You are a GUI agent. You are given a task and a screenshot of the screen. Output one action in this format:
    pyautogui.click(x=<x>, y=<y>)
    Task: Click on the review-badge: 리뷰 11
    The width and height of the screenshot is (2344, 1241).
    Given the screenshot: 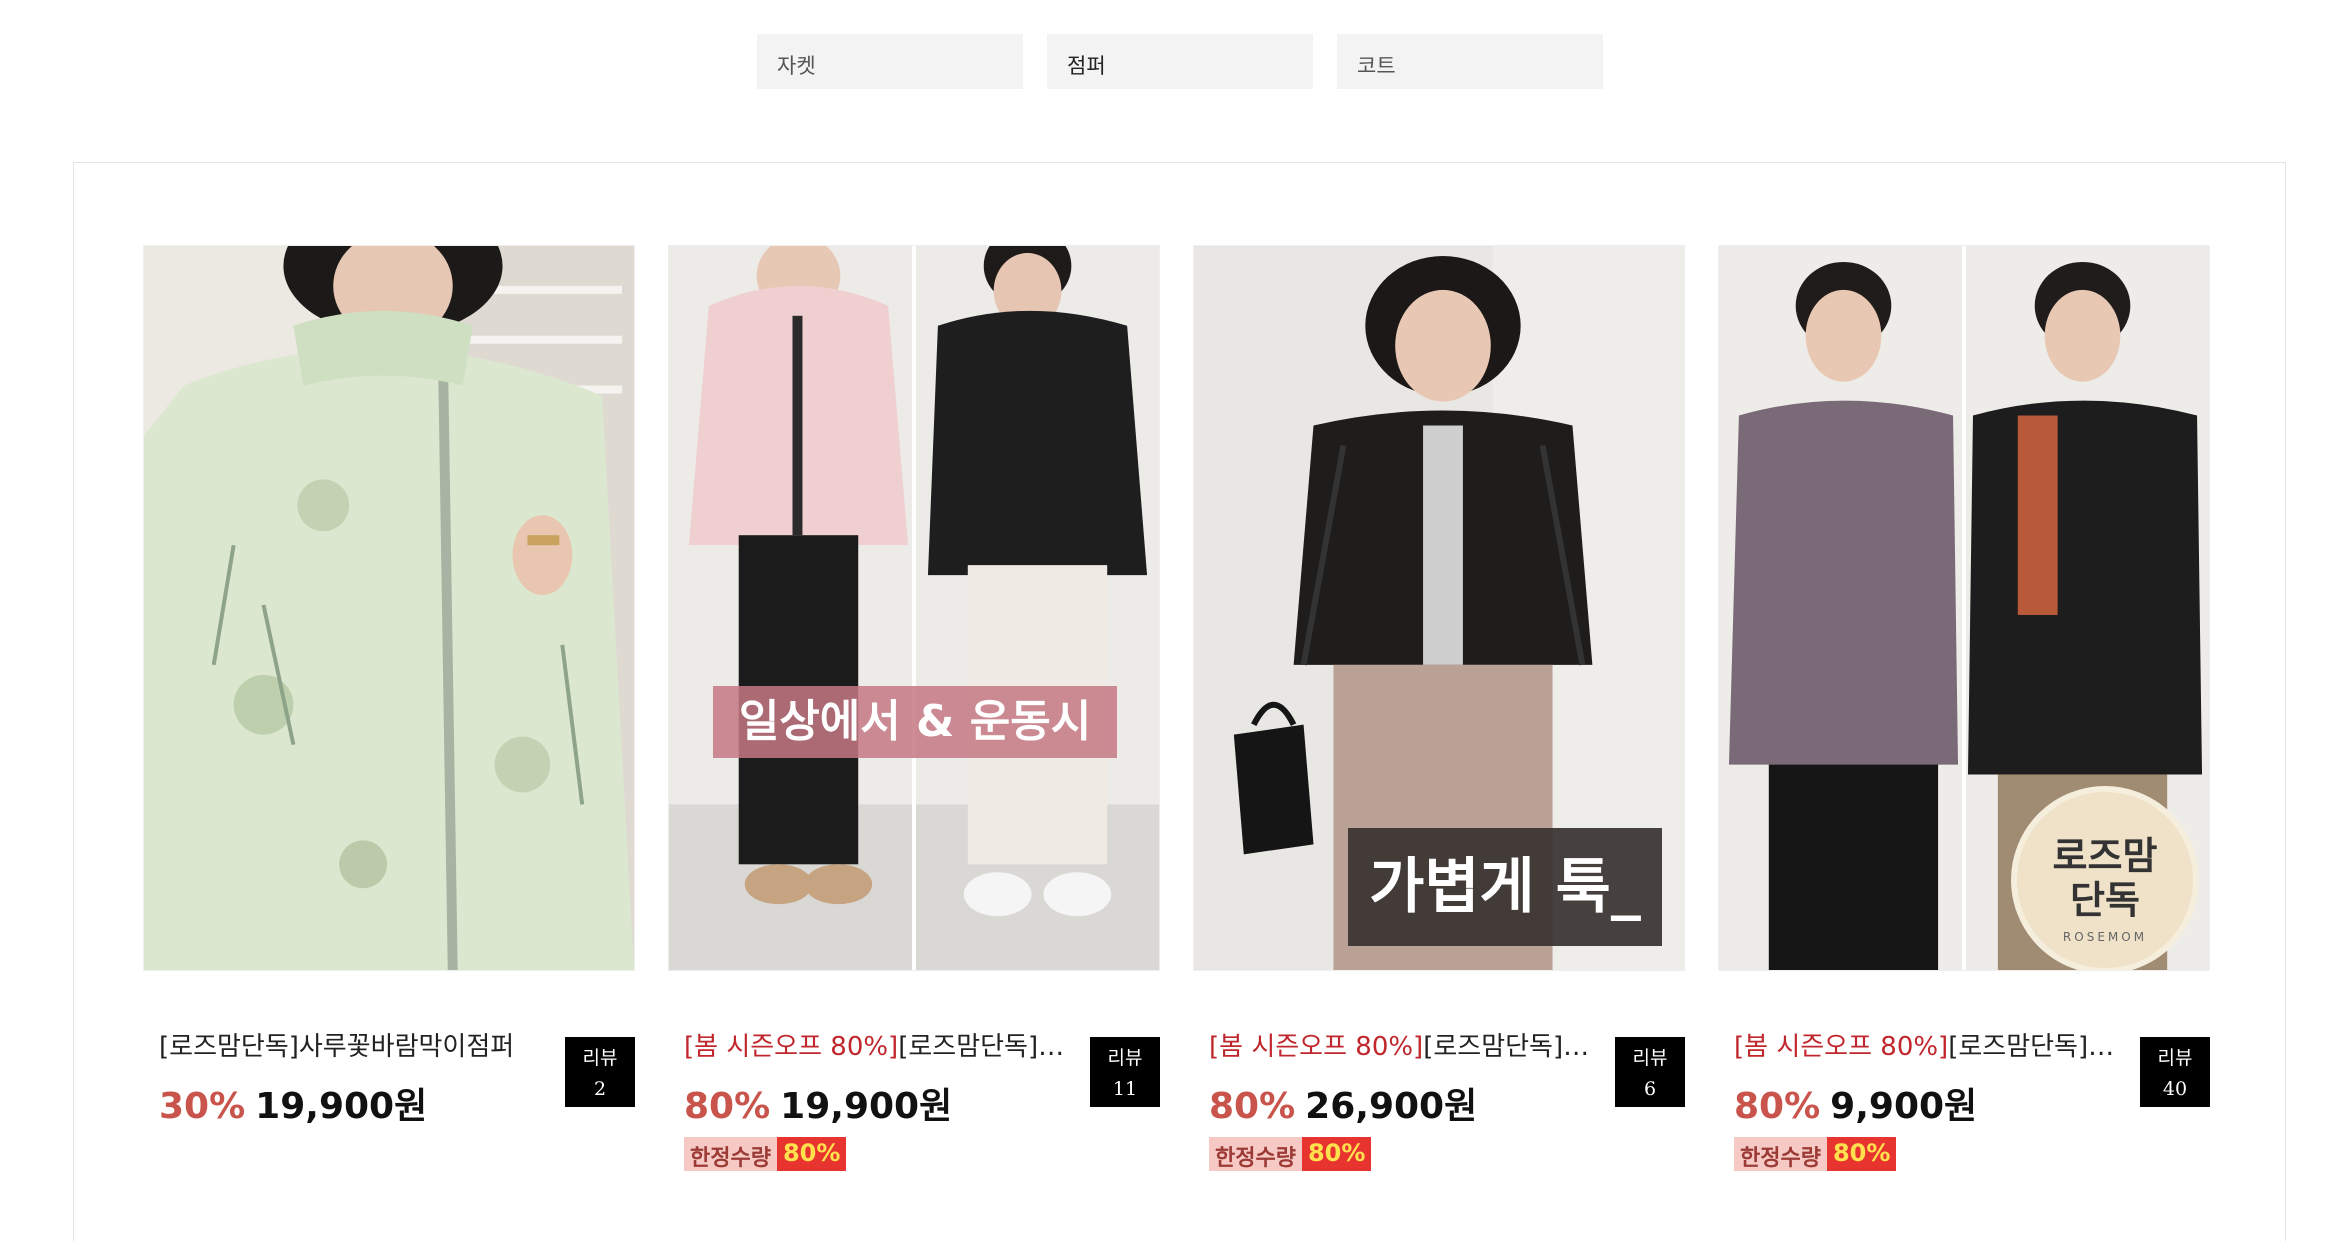 What is the action you would take?
    pyautogui.click(x=1125, y=1072)
    